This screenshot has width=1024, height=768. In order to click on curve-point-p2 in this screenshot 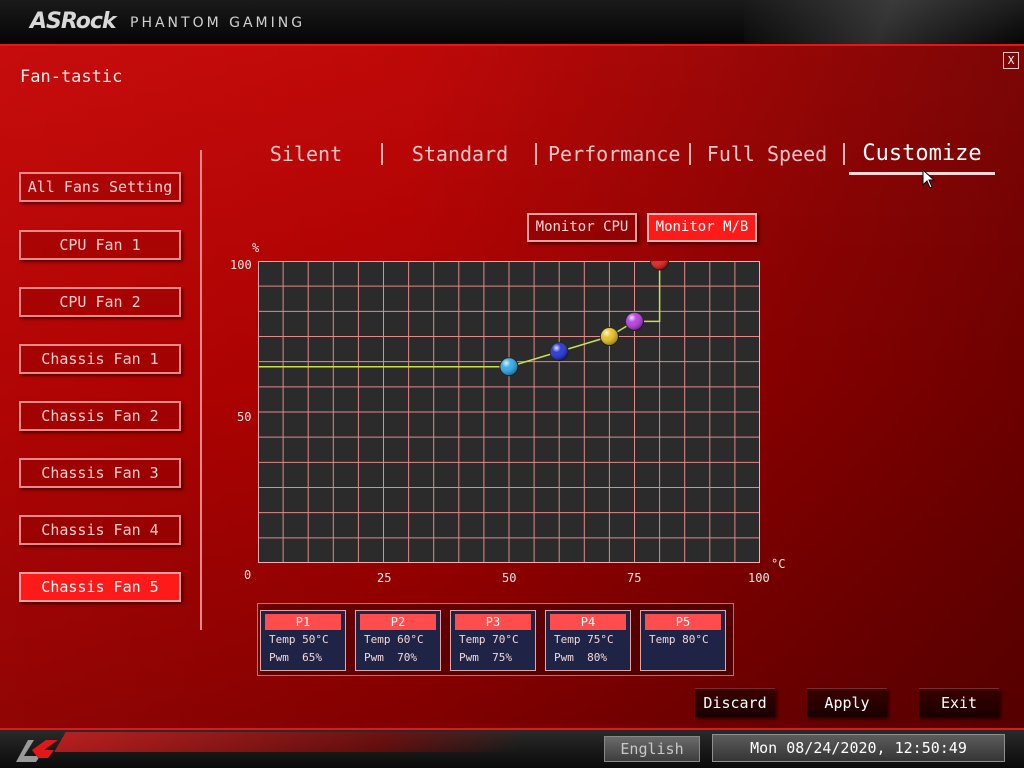, I will do `click(559, 352)`.